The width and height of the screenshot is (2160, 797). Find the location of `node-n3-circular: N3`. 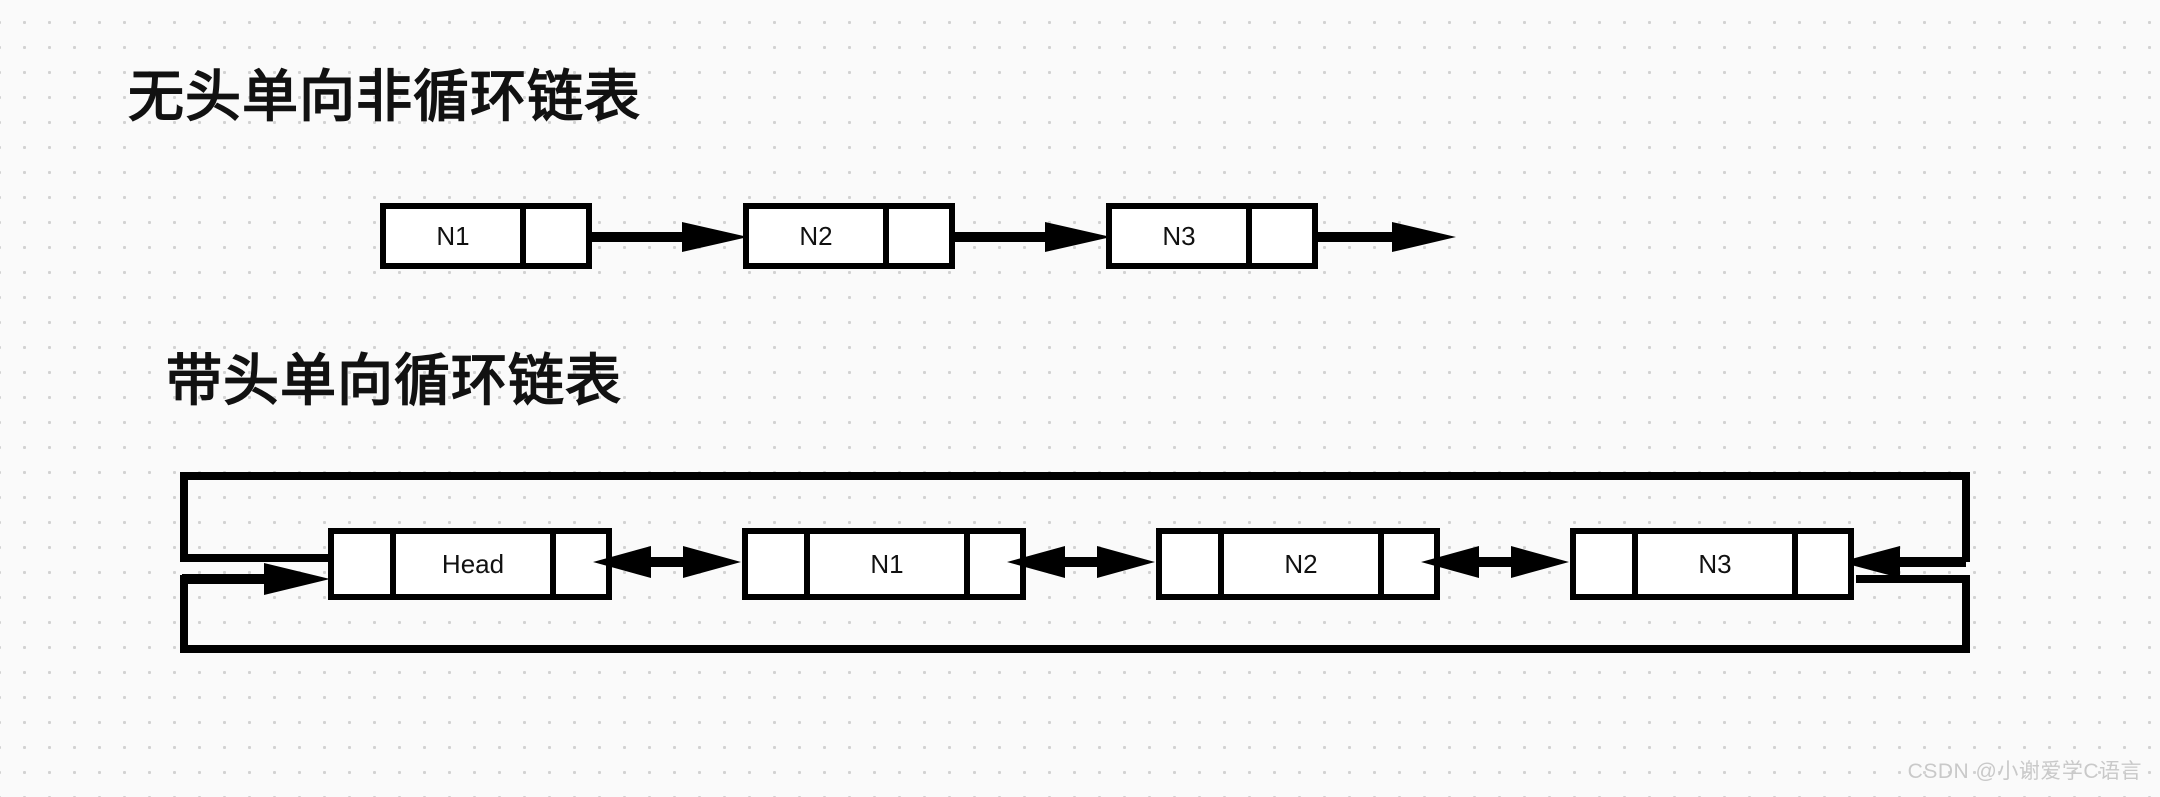

node-n3-circular: N3 is located at coordinates (1712, 564).